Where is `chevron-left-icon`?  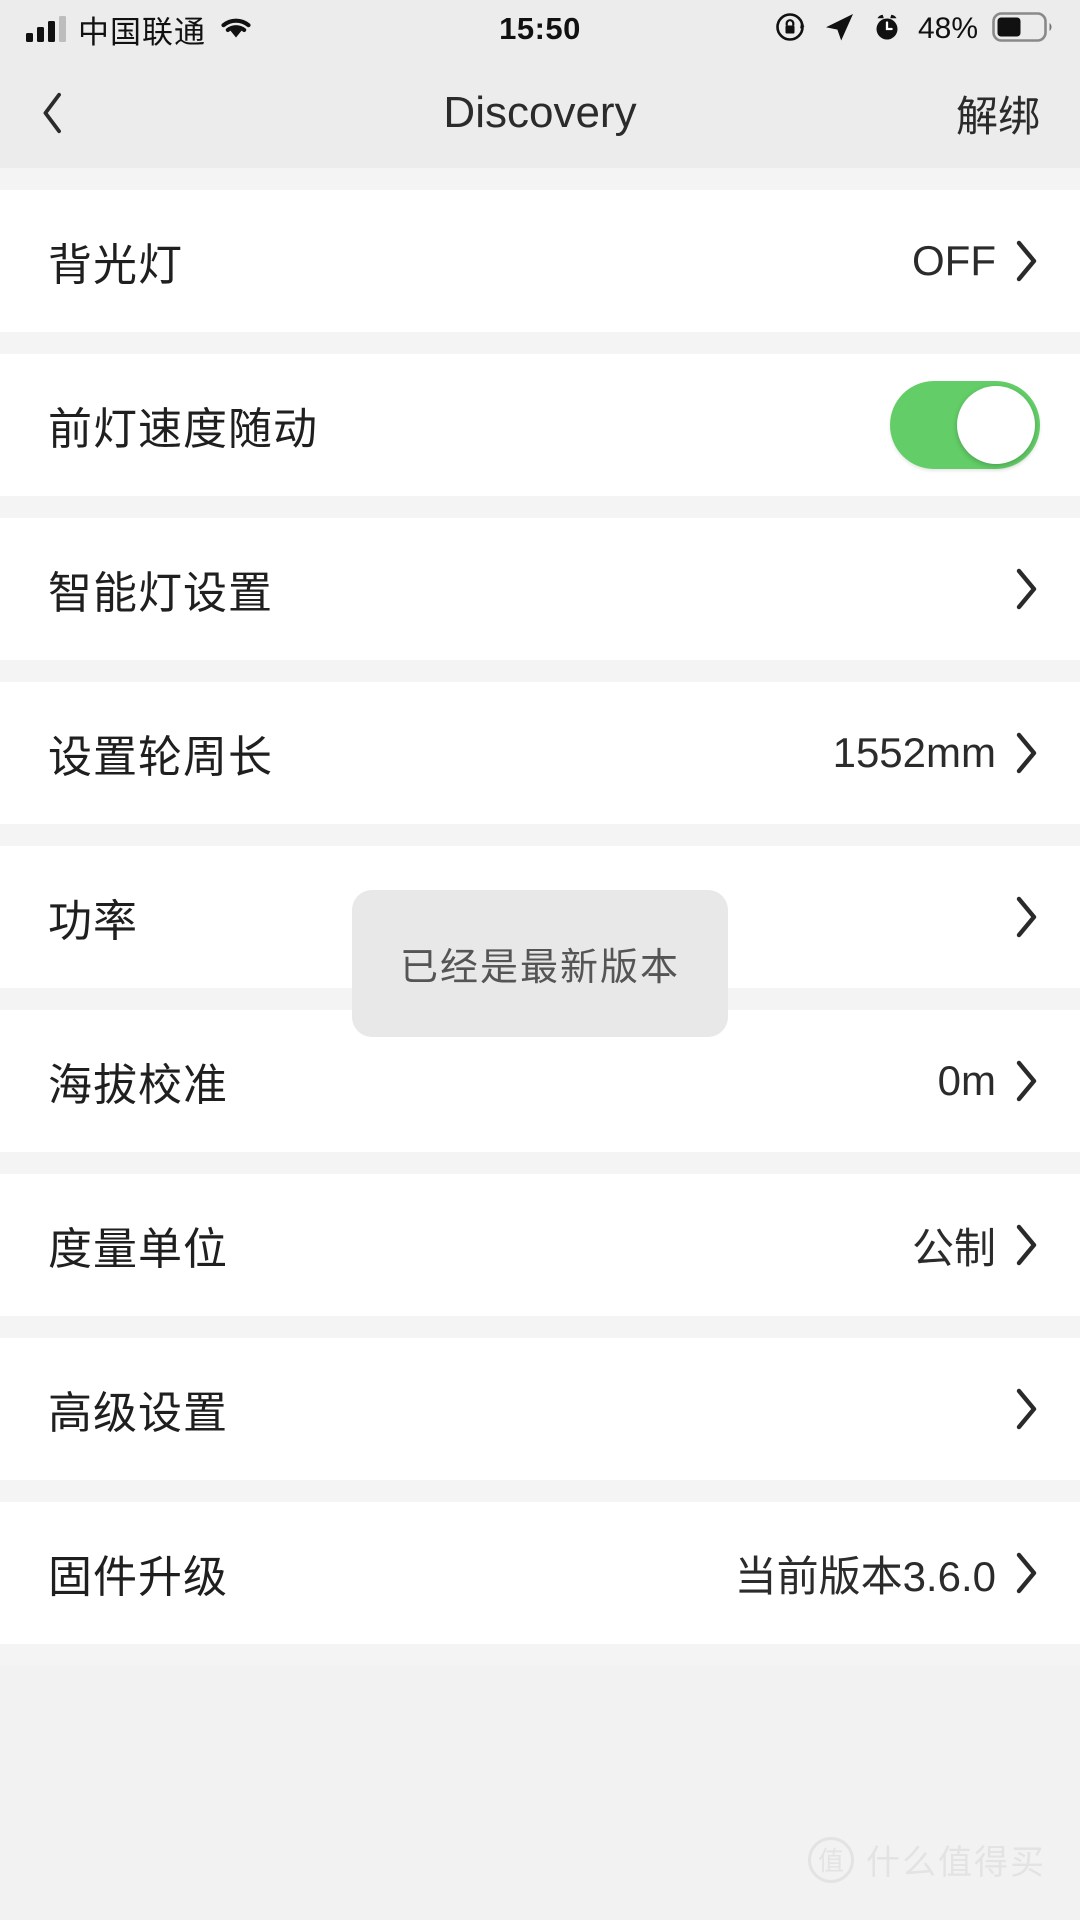 chevron-left-icon is located at coordinates (52, 113).